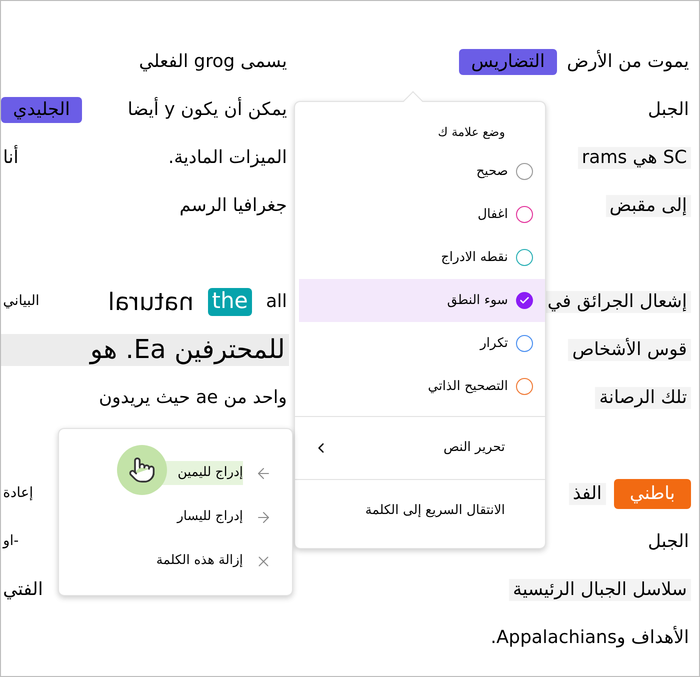 The image size is (700, 677). I want to click on word-text: الفذ, so click(587, 494).